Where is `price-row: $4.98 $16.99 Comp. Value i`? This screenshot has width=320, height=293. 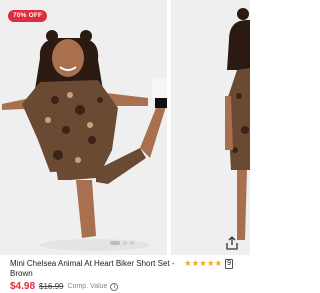
price-row: $4.98 $16.99 Comp. Value i is located at coordinates (64, 286).